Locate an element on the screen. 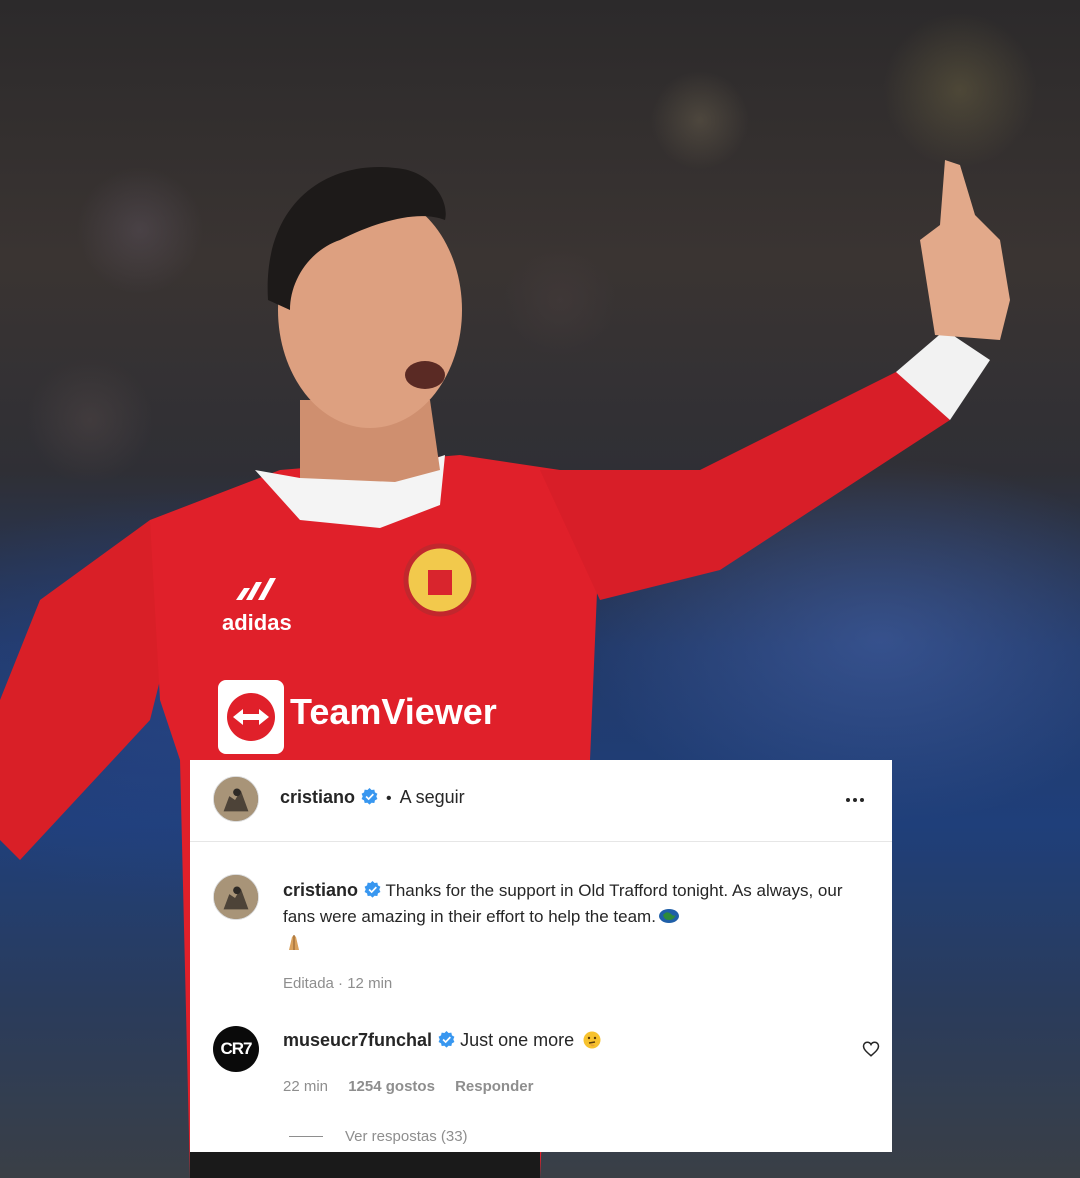 Image resolution: width=1080 pixels, height=1178 pixels. comment: museucr7funchal Just one more is located at coordinates (443, 1040).